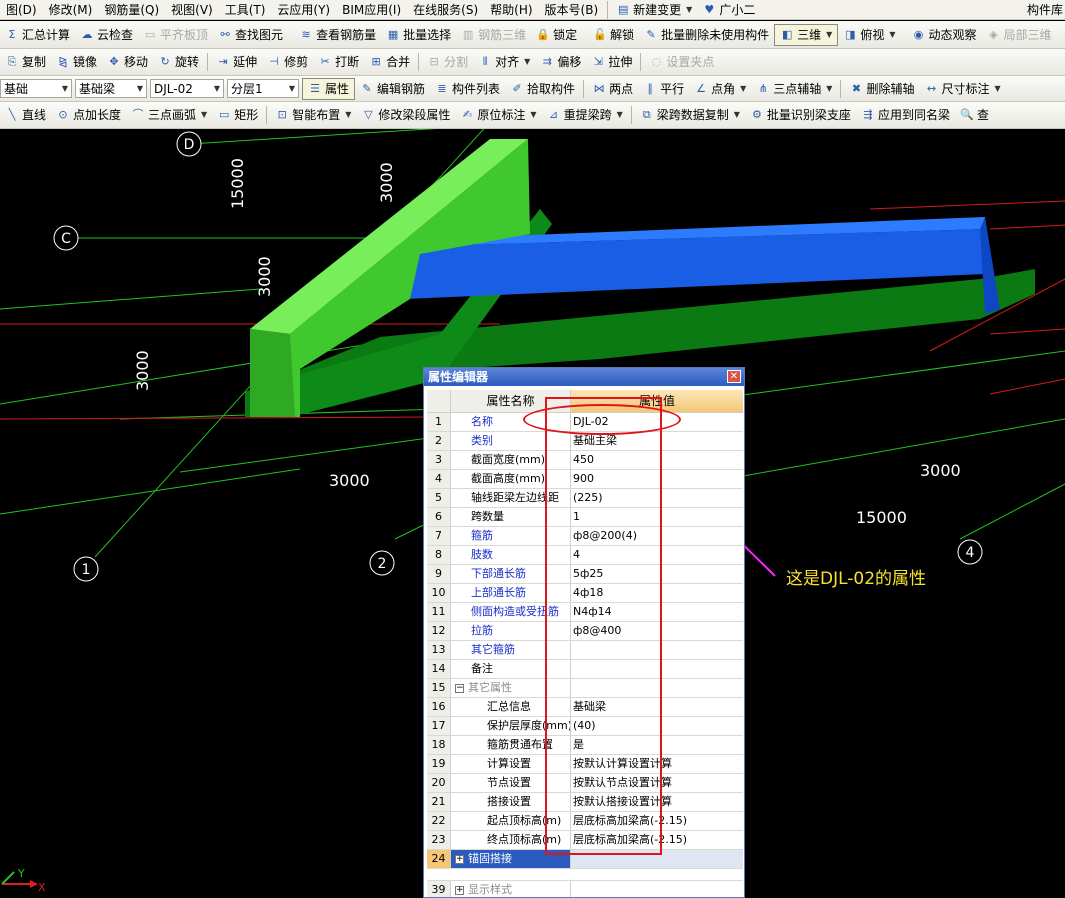 Image resolution: width=1065 pixels, height=898 pixels. I want to click on property-value, so click(657, 889).